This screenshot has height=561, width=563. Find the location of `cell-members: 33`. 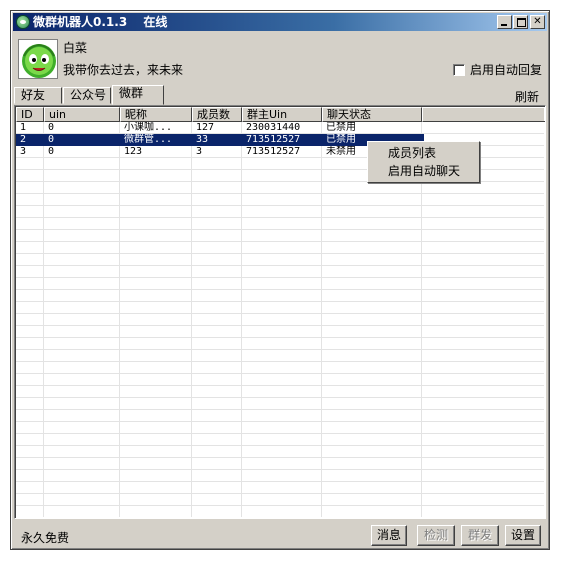

cell-members: 33 is located at coordinates (202, 139).